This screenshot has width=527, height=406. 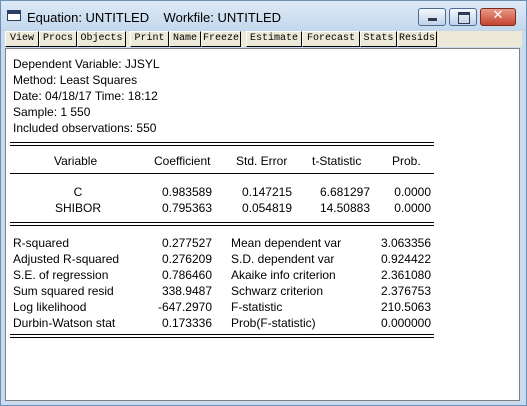 I want to click on forecast-button: Forecast, so click(x=331, y=39).